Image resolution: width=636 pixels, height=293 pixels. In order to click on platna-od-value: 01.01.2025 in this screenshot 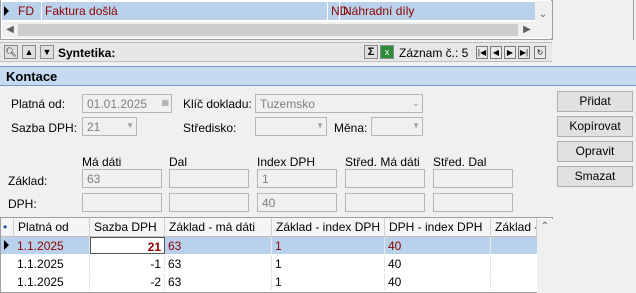, I will do `click(117, 104)`.